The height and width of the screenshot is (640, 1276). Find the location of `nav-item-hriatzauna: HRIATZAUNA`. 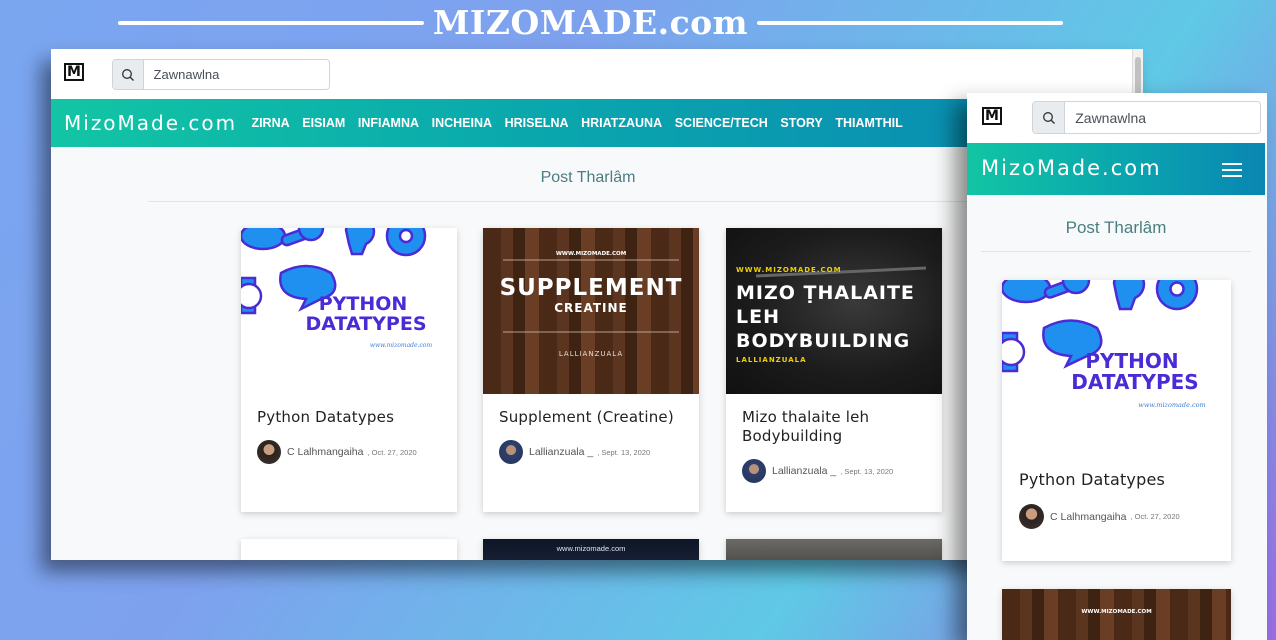

nav-item-hriatzauna: HRIATZAUNA is located at coordinates (622, 123).